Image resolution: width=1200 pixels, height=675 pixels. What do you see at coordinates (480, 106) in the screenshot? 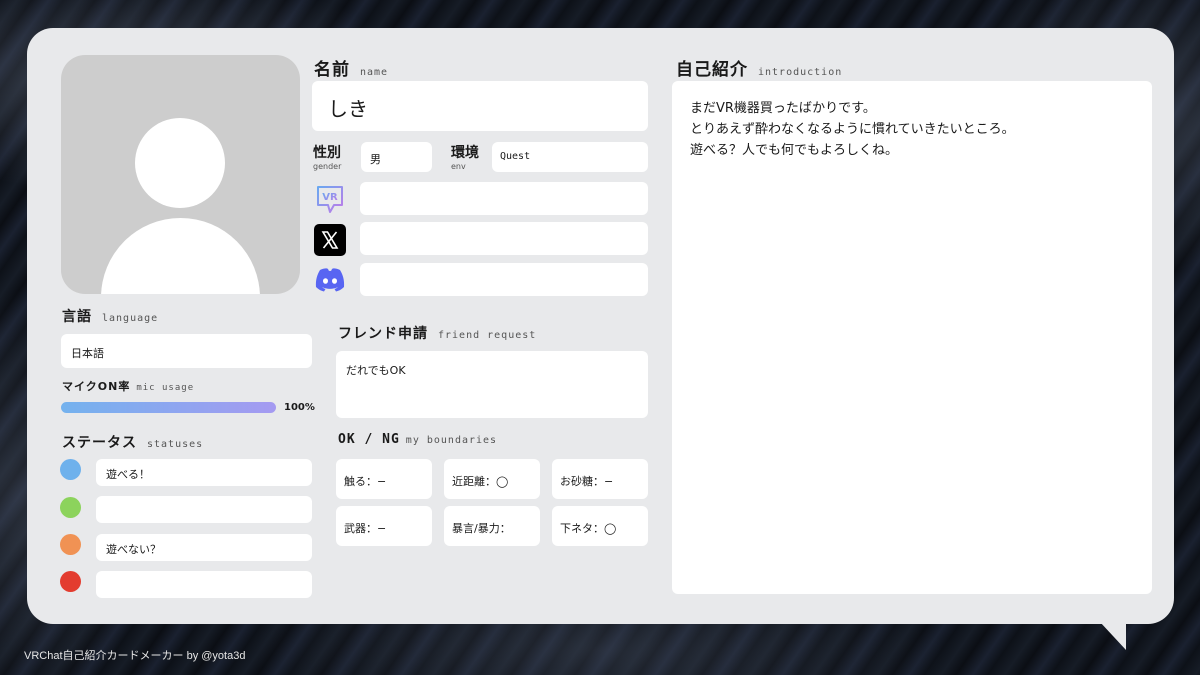
I see `name-field: しき` at bounding box center [480, 106].